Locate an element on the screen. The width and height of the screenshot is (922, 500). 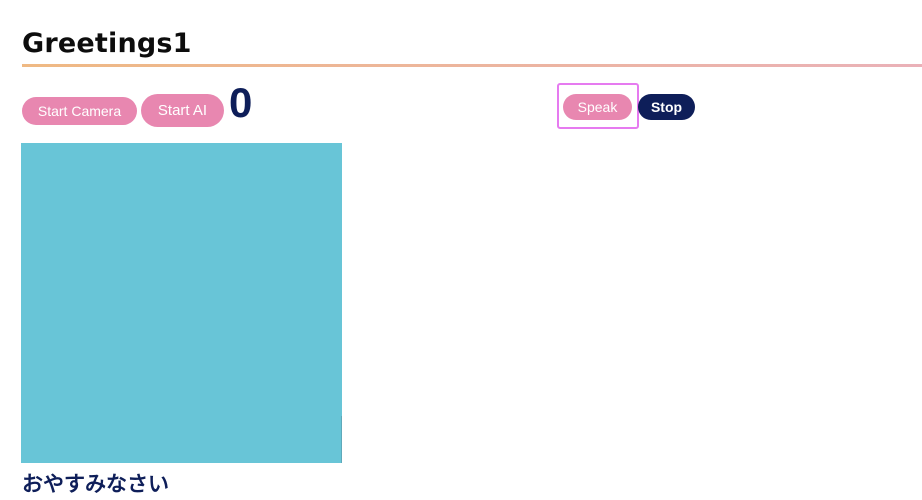
camera-preview-edge is located at coordinates (341, 439).